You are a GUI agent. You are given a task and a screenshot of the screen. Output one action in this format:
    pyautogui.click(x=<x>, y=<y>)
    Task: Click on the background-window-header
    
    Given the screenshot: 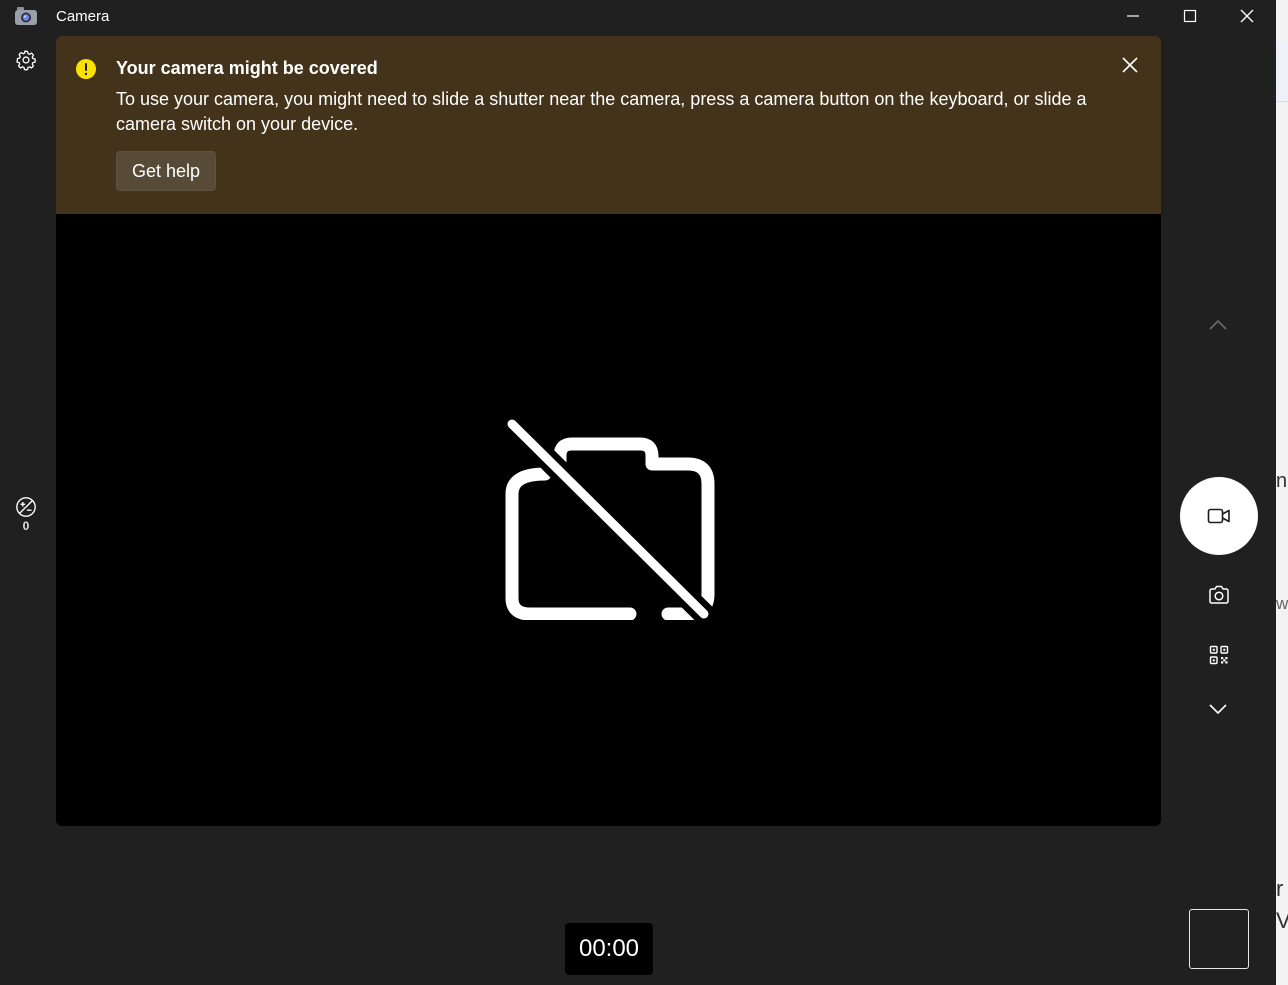 What is the action you would take?
    pyautogui.click(x=1282, y=72)
    